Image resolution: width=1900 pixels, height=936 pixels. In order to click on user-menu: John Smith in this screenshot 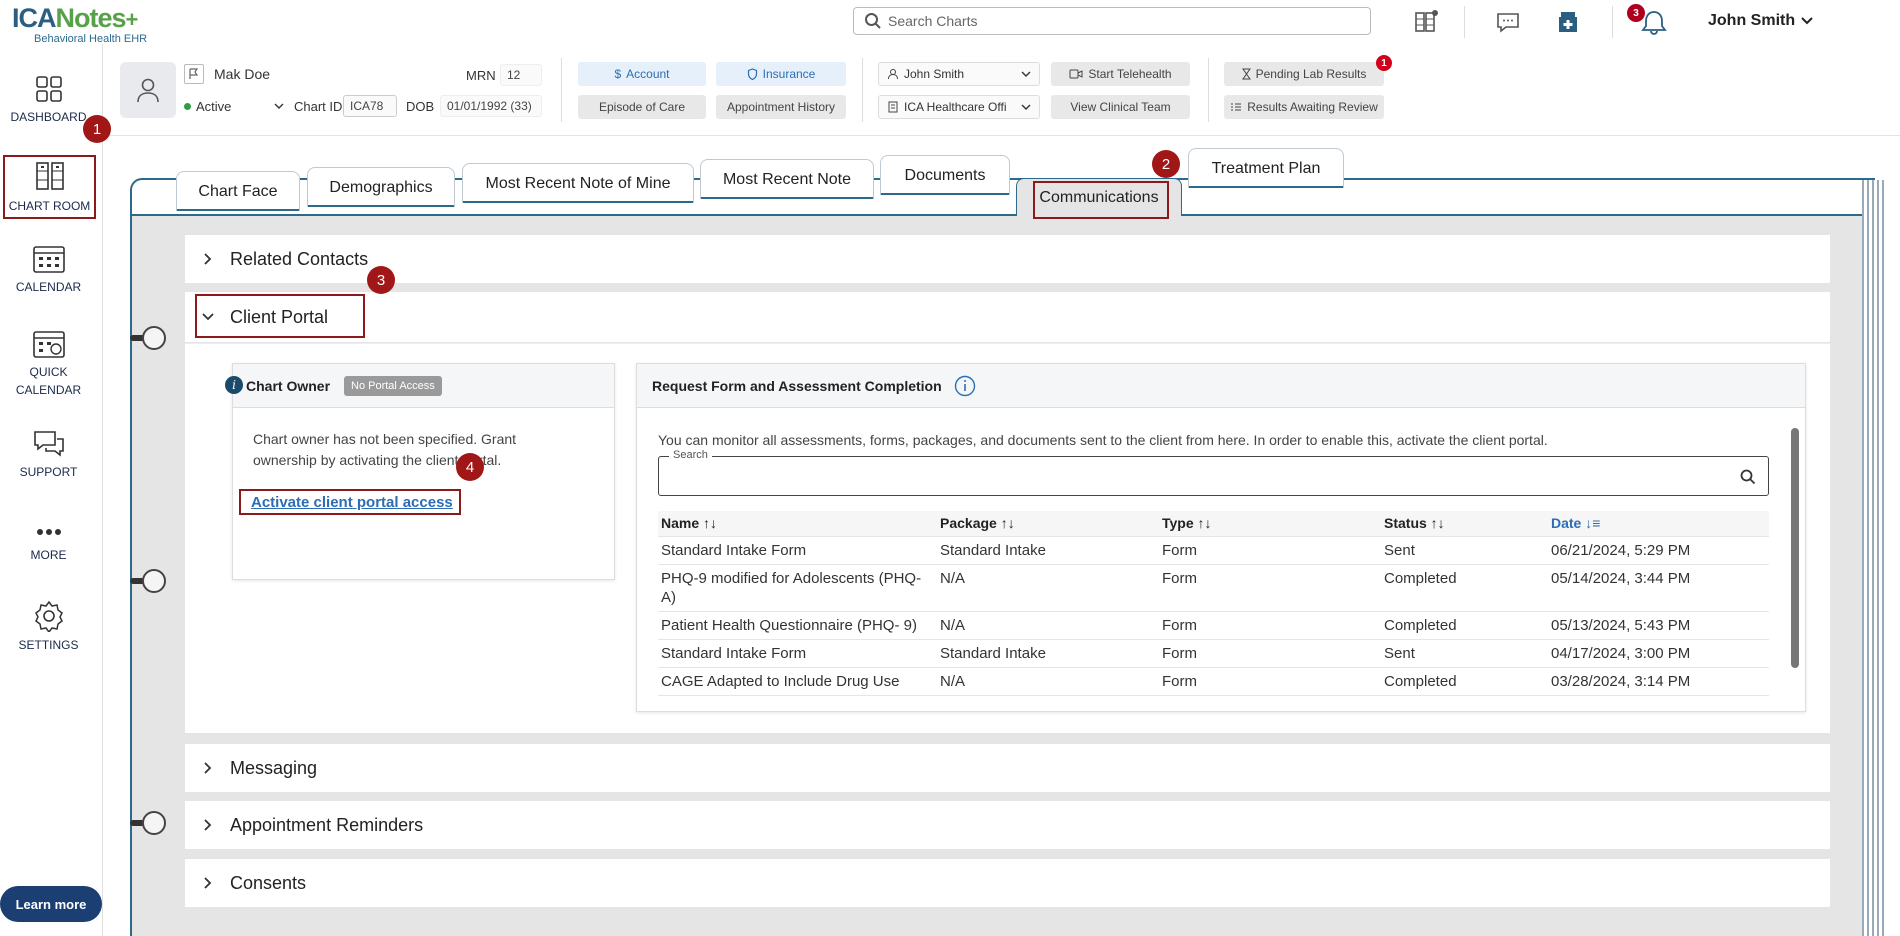, I will do `click(1760, 21)`.